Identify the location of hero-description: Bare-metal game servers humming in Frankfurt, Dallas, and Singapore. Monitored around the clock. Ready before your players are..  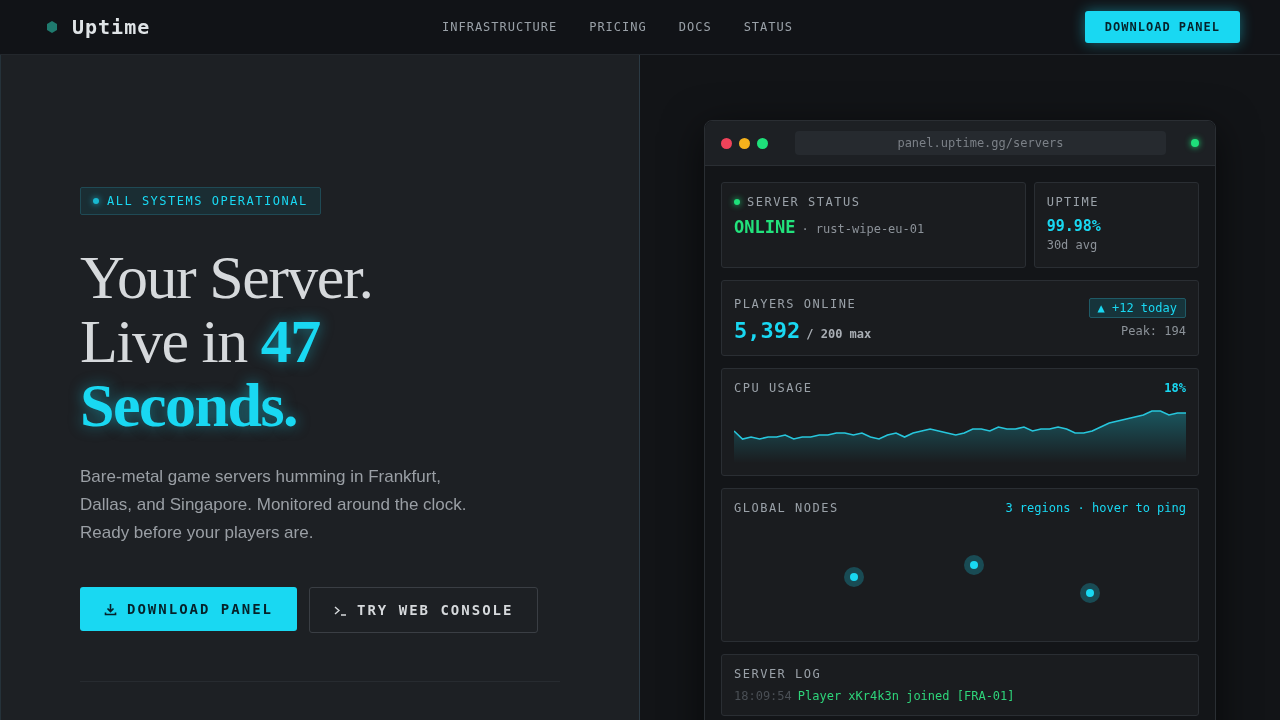
(274, 505).